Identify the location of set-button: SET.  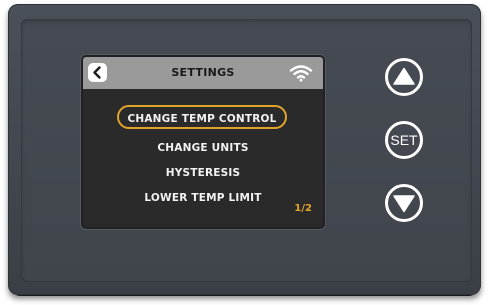
(404, 140).